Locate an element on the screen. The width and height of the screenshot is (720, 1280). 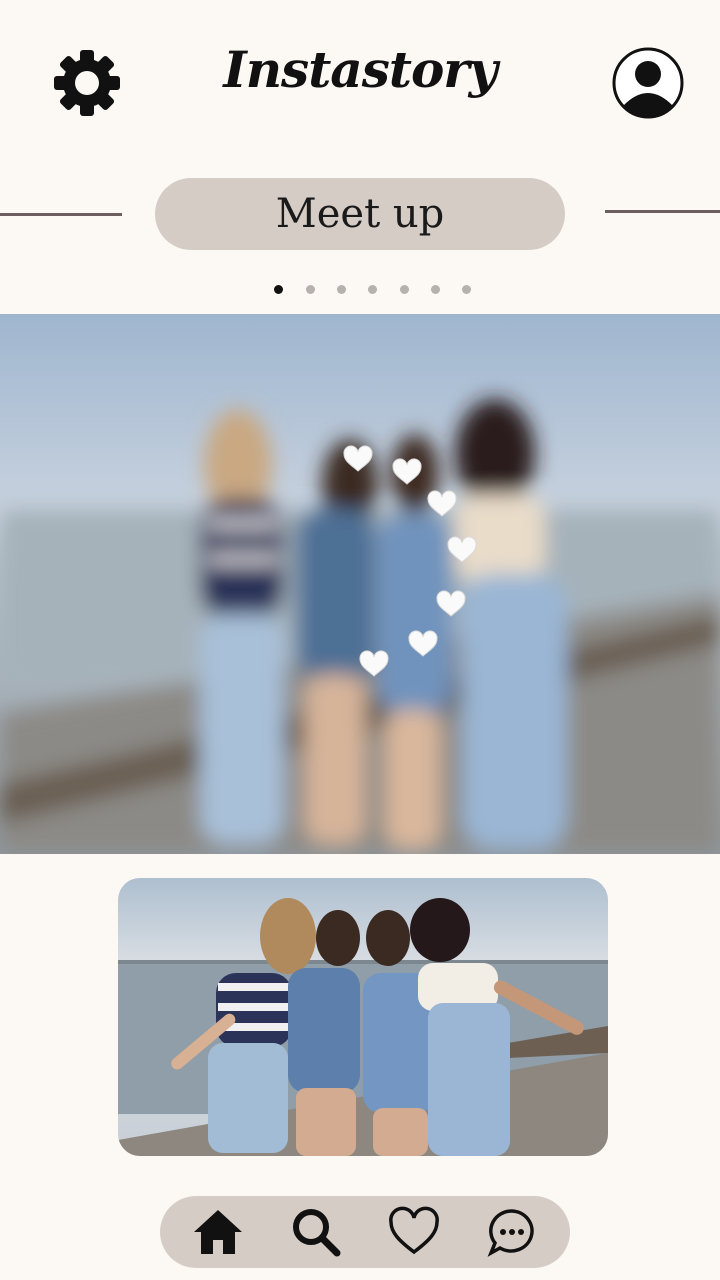
divider-left is located at coordinates (61, 214).